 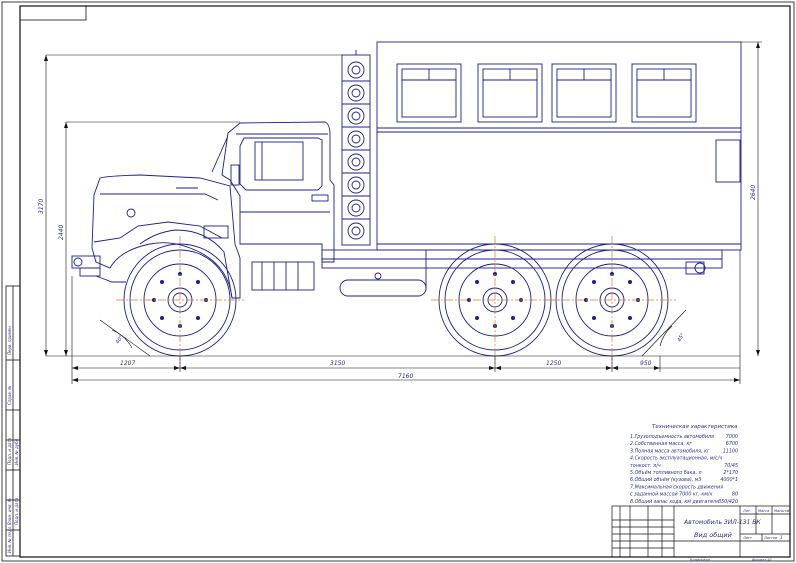 I want to click on dim-rear-overhang: 950, so click(x=646, y=363).